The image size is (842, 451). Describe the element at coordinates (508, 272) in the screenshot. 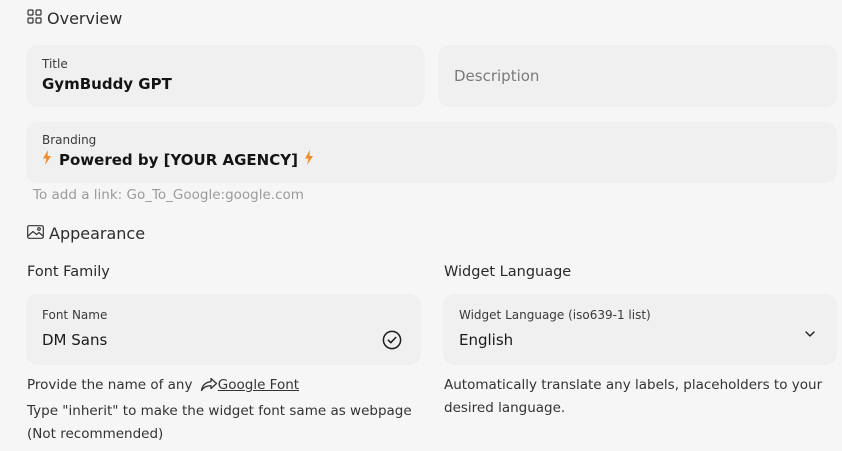

I see `widget-language-label: Widget Language` at that location.